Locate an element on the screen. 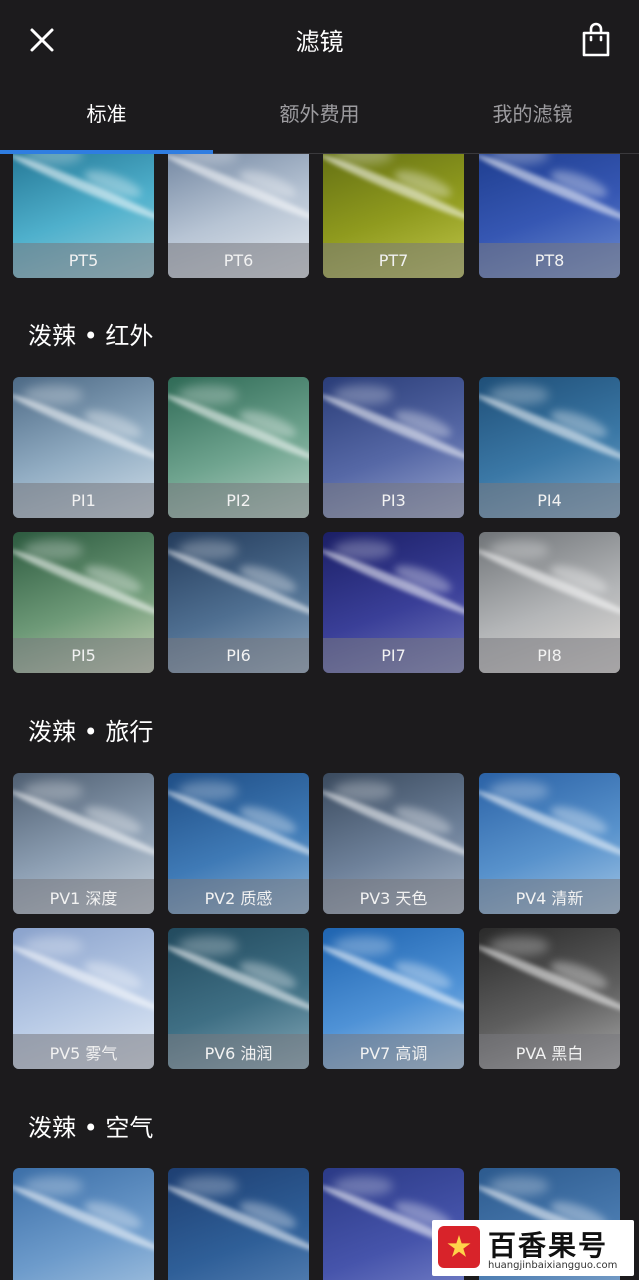 The width and height of the screenshot is (639, 1280). filter-label: PI4 is located at coordinates (549, 500).